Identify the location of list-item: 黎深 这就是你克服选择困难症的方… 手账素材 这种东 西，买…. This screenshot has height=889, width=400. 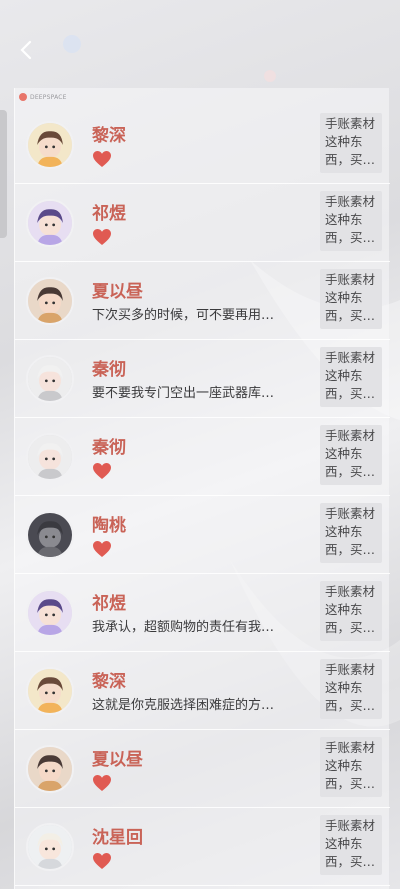
(202, 691).